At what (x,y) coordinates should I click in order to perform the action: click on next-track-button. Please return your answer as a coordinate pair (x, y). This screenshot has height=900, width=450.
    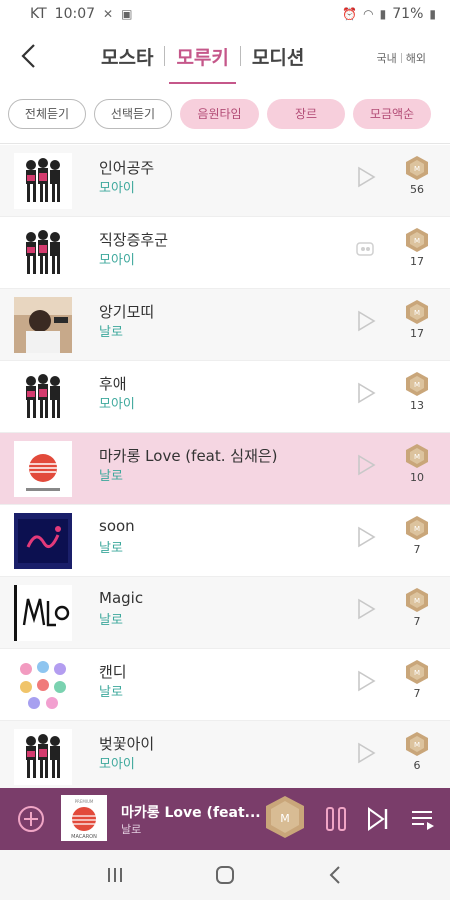
    Looking at the image, I should click on (378, 819).